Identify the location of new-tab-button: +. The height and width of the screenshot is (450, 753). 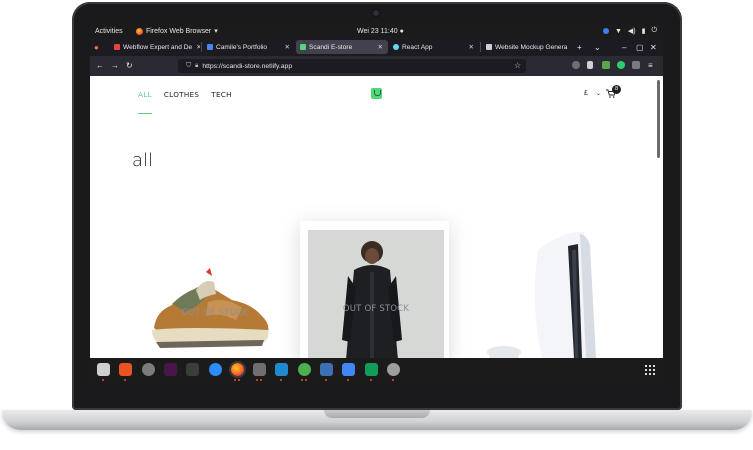
(579, 47).